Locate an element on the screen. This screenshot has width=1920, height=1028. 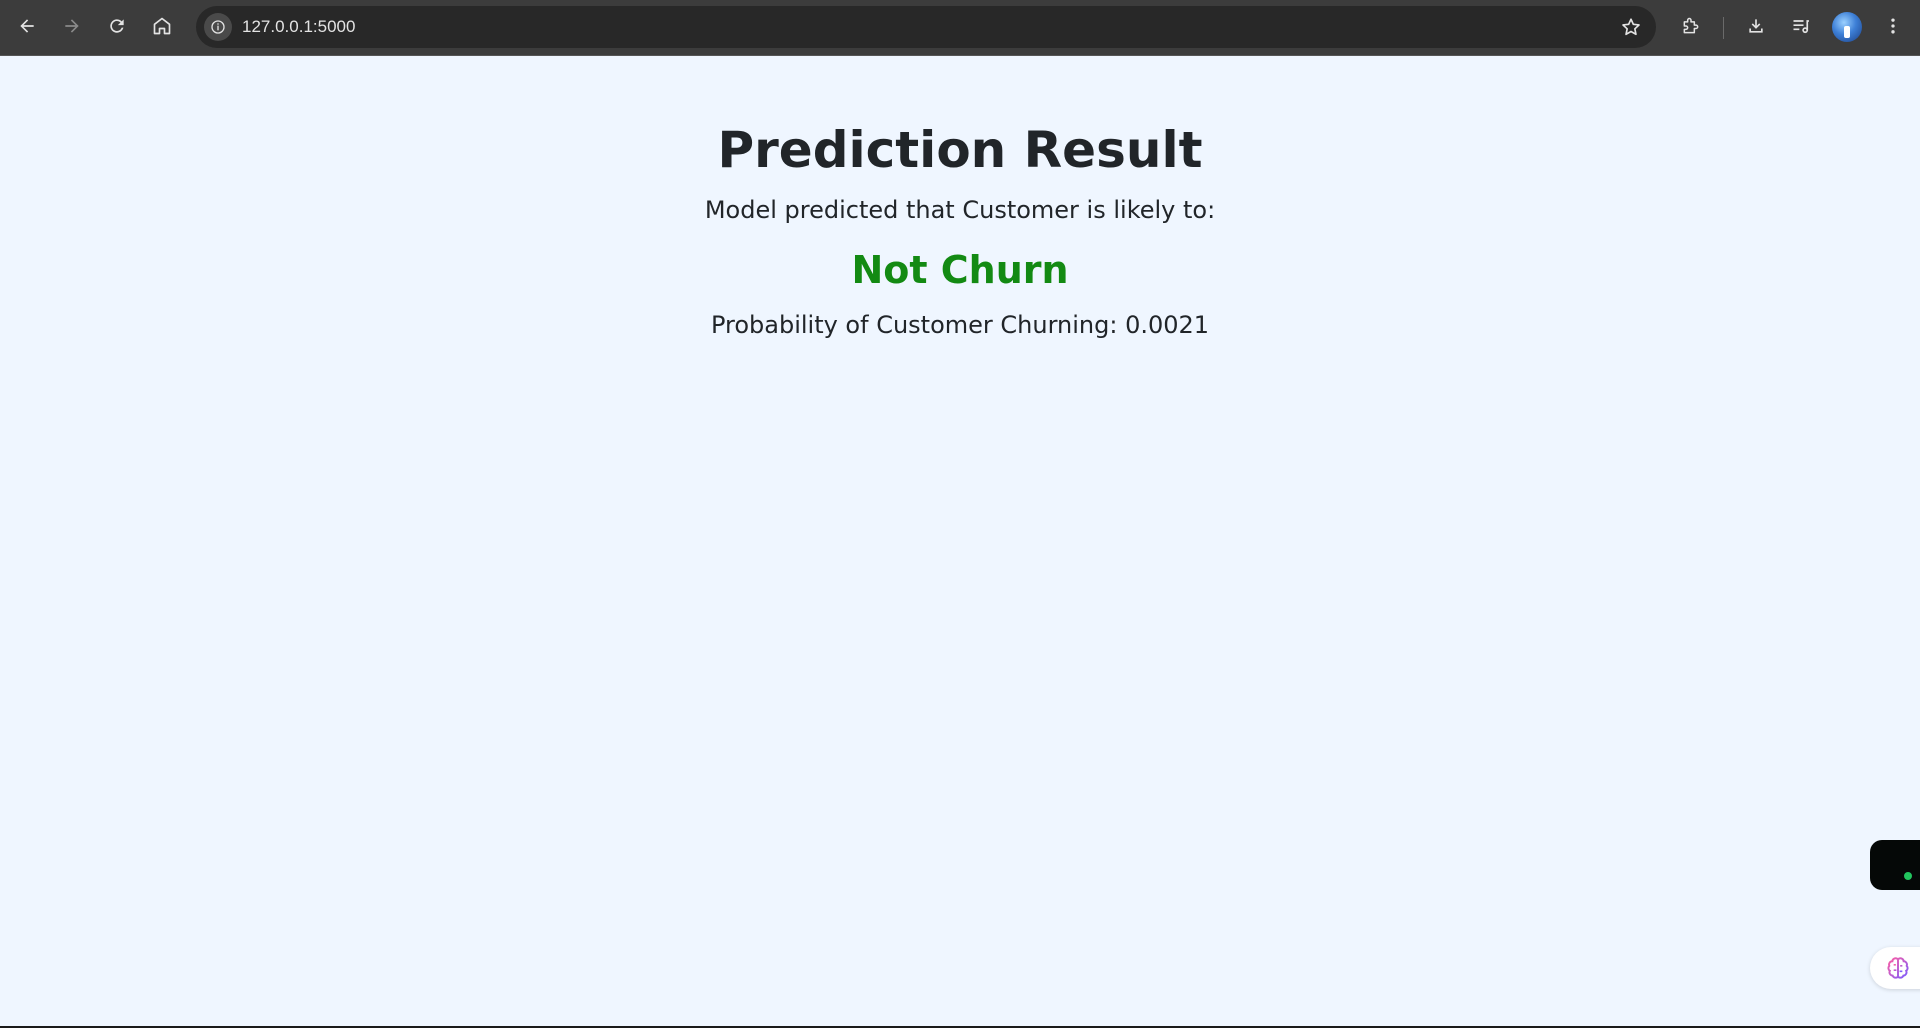
churn-probability: Probability of Customer Churning: 0.0021 is located at coordinates (960, 325).